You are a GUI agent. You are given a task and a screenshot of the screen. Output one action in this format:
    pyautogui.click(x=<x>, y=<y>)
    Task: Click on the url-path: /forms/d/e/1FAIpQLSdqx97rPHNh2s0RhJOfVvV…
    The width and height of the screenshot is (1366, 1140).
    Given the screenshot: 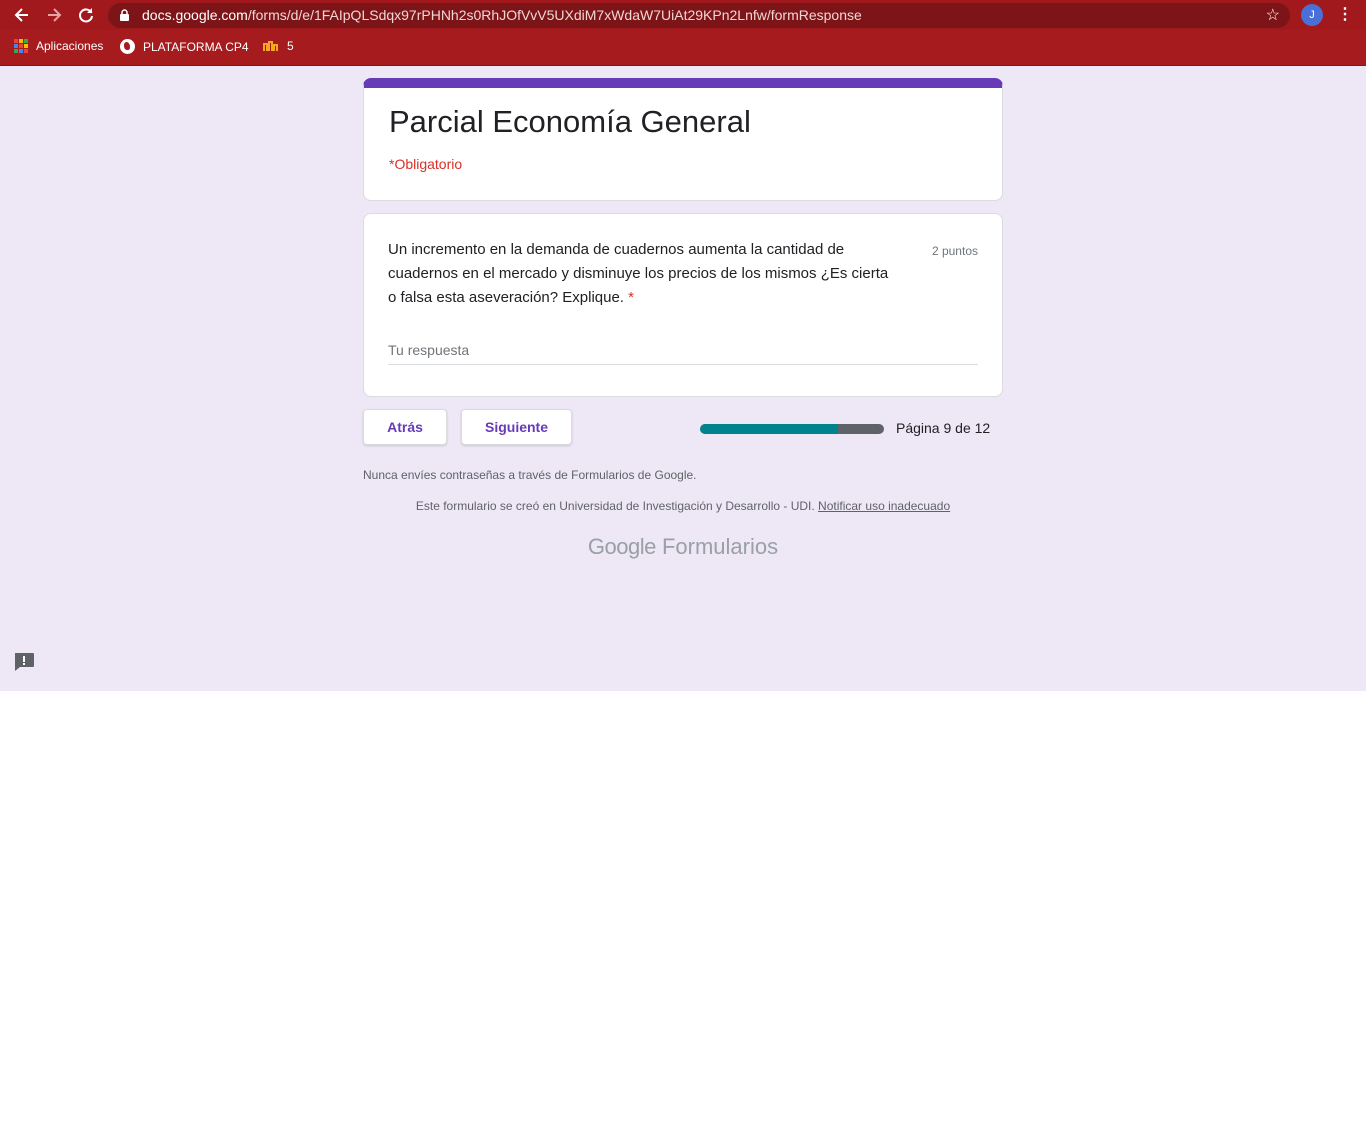 What is the action you would take?
    pyautogui.click(x=554, y=15)
    